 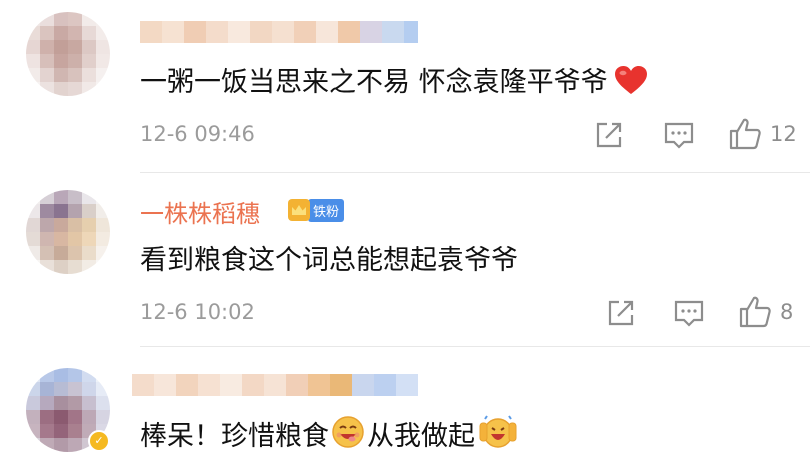 What do you see at coordinates (329, 260) in the screenshot?
I see `comment-text: 看到粮食这个词总能想起袁爷爷` at bounding box center [329, 260].